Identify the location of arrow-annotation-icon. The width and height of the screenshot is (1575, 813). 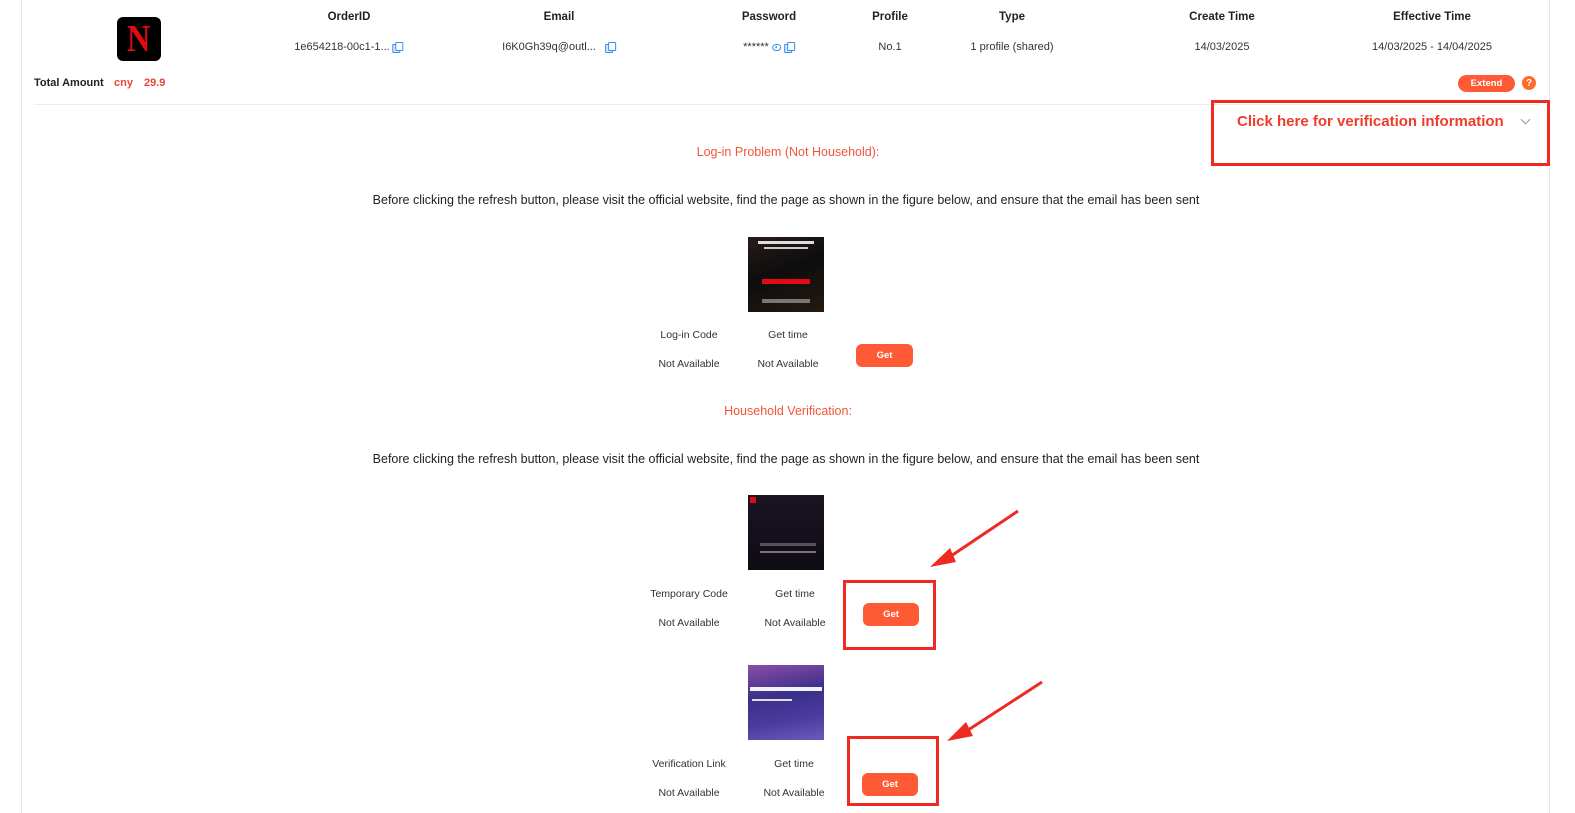
(986, 625).